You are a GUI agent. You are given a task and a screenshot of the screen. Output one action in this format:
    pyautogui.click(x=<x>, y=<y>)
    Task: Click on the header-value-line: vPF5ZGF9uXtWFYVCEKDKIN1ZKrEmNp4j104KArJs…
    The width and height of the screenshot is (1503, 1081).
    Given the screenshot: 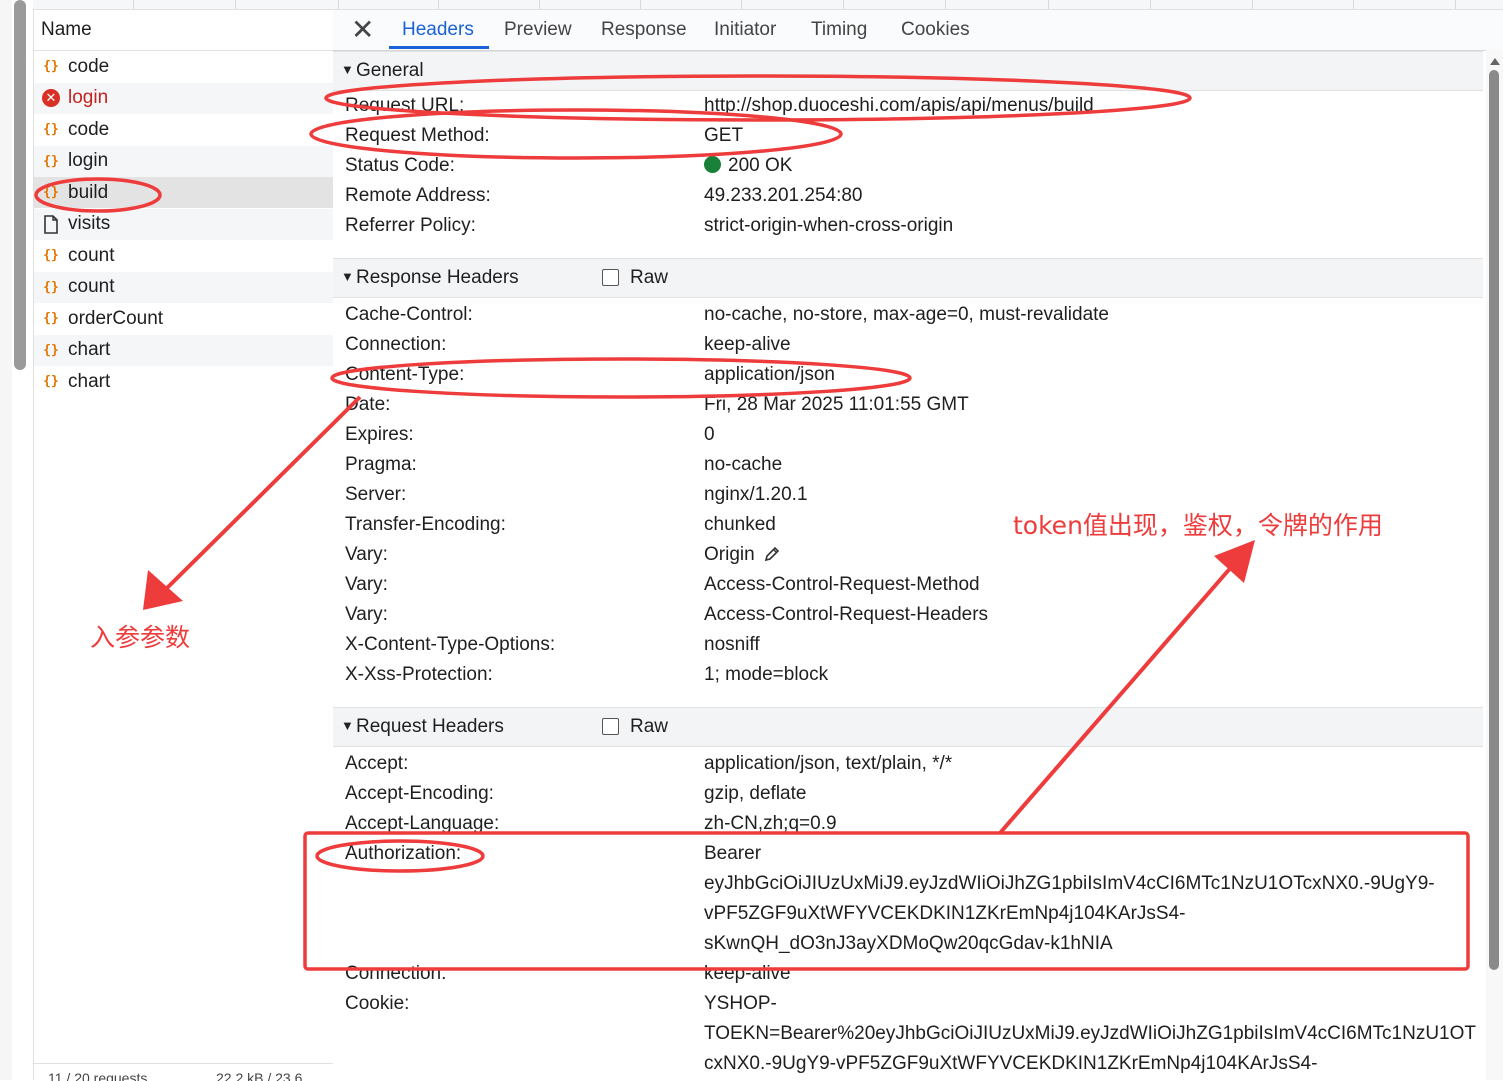 What is the action you would take?
    pyautogui.click(x=944, y=914)
    